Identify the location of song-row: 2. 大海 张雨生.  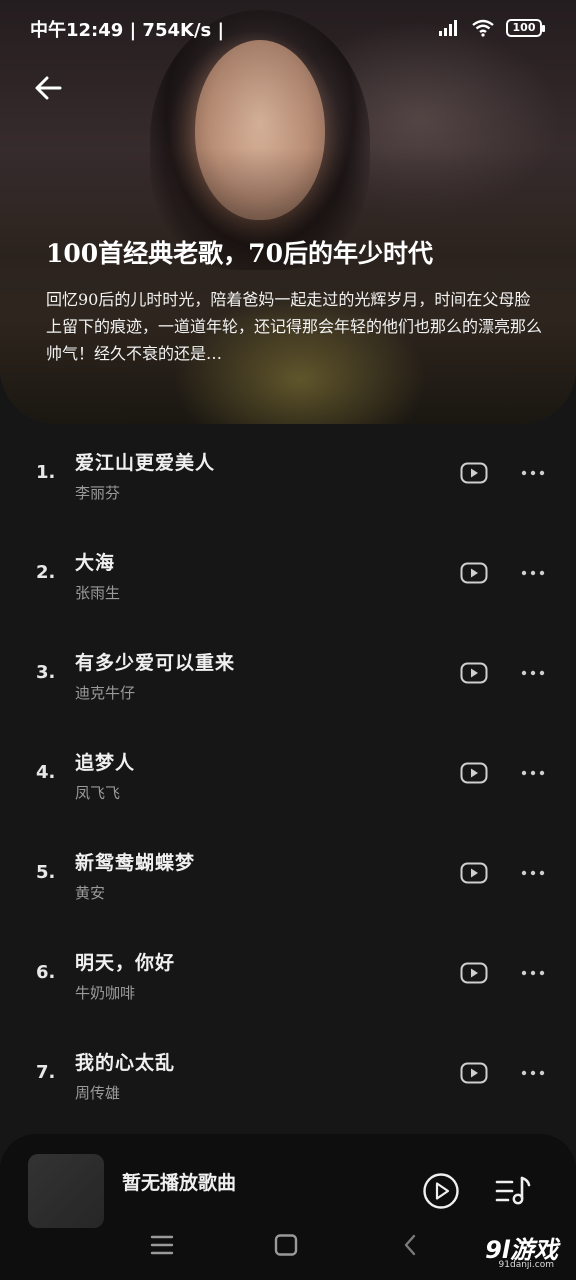
(288, 574).